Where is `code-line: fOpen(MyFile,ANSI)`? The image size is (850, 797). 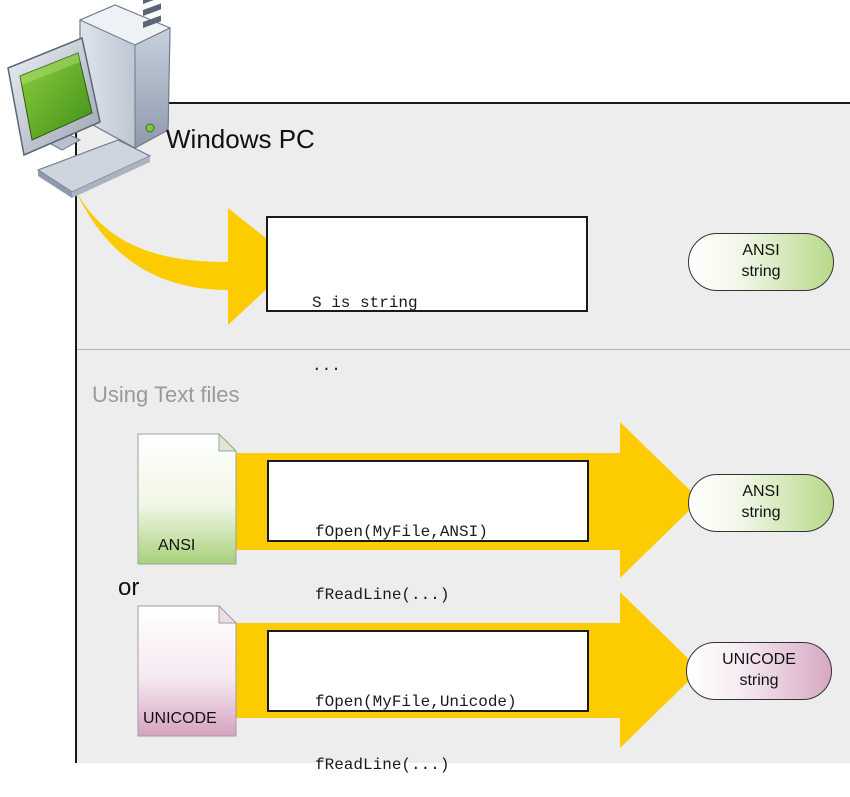 code-line: fOpen(MyFile,ANSI) is located at coordinates (401, 532).